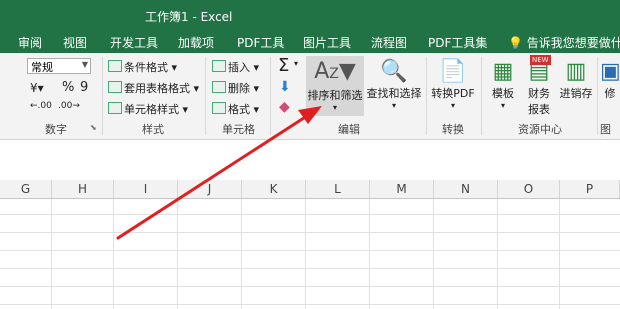 The width and height of the screenshot is (620, 309). I want to click on annotation-arrow, so click(219, 173).